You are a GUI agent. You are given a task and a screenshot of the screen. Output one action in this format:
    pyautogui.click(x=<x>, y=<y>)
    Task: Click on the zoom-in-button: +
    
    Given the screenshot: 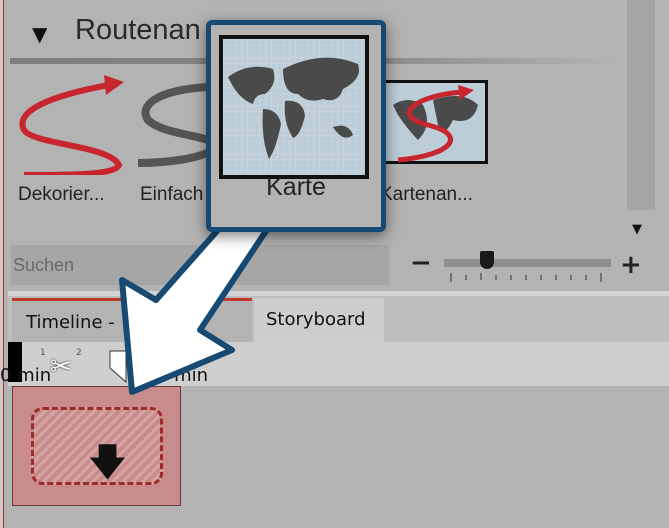 What is the action you would take?
    pyautogui.click(x=631, y=265)
    